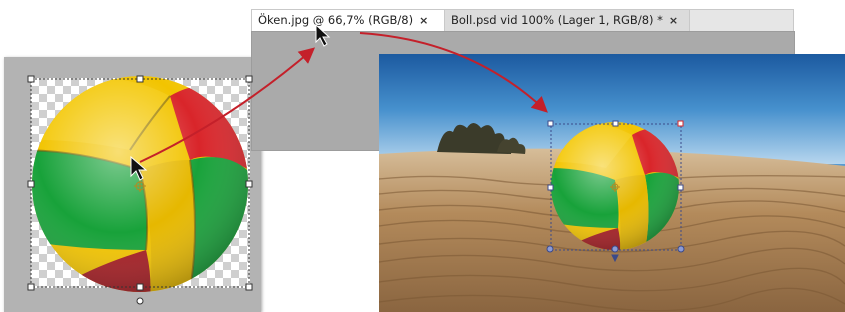 The width and height of the screenshot is (845, 312). Describe the element at coordinates (453, 72) in the screenshot. I see `drag-arrow-to-canvas` at that location.